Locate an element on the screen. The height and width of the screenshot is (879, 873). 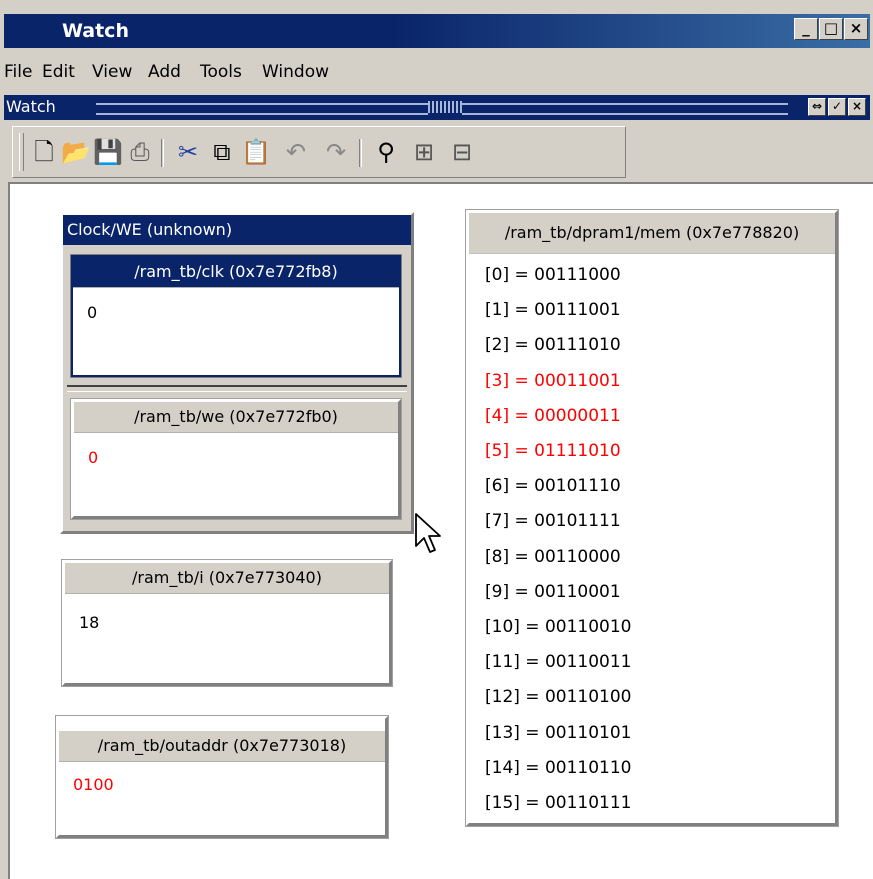
menu-window: Window is located at coordinates (295, 72).